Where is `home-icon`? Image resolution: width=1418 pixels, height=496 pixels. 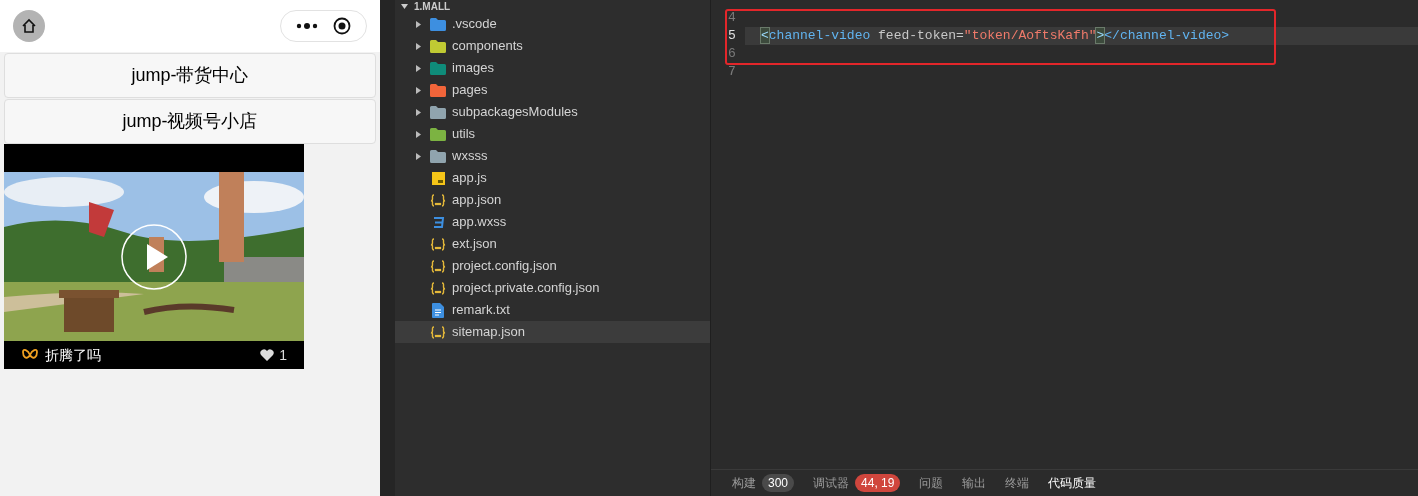
home-icon is located at coordinates (29, 26).